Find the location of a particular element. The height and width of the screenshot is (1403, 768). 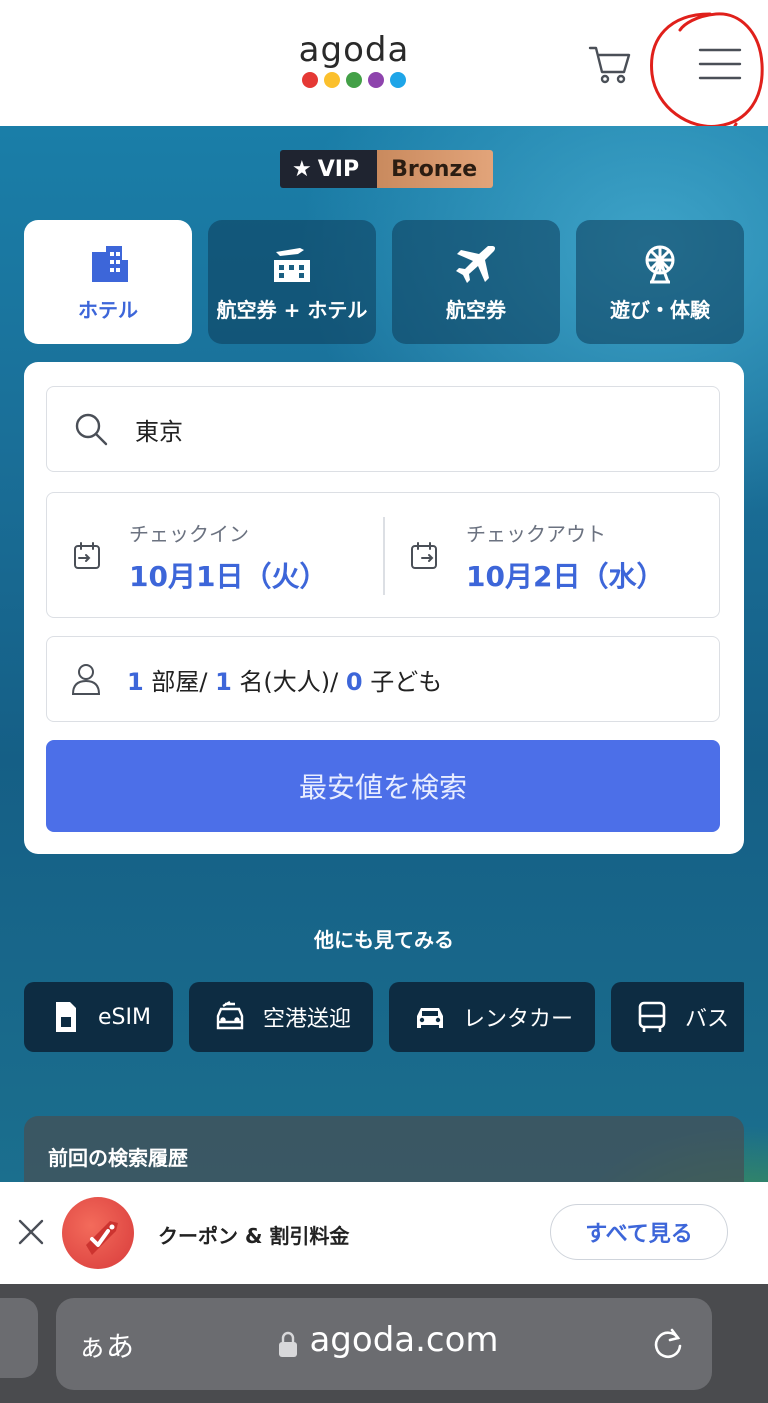

chip-label: レンタカー is located at coordinates (518, 1019).